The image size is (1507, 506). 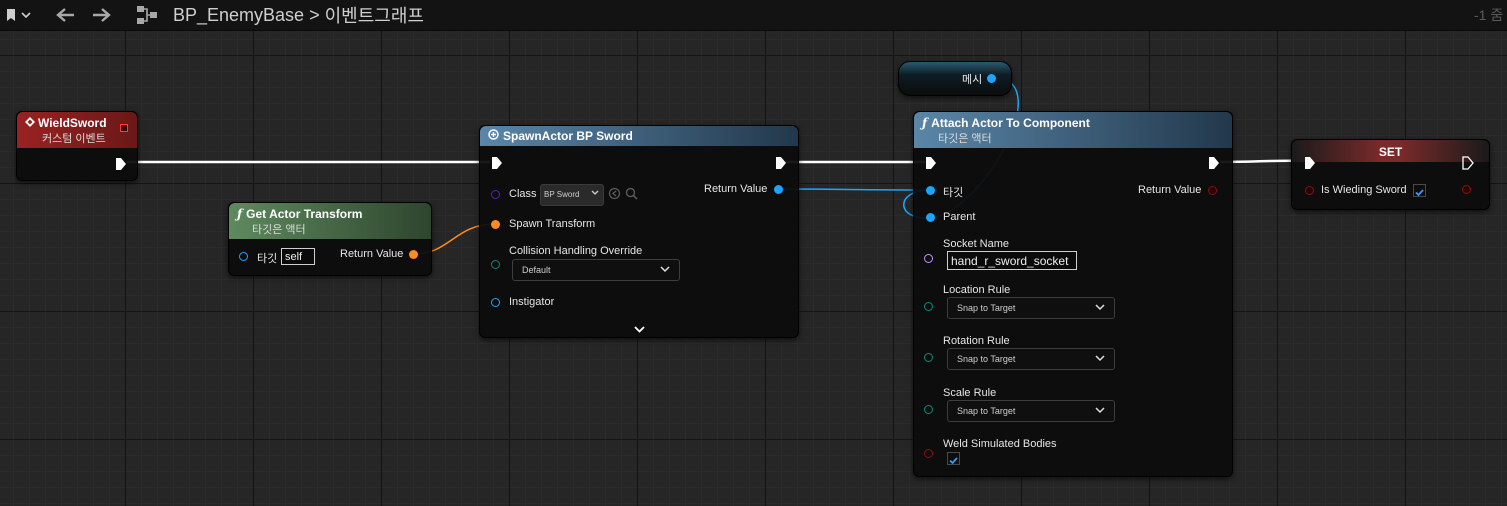 What do you see at coordinates (552, 224) in the screenshot?
I see `spawn-transform-label: Spawn Transform` at bounding box center [552, 224].